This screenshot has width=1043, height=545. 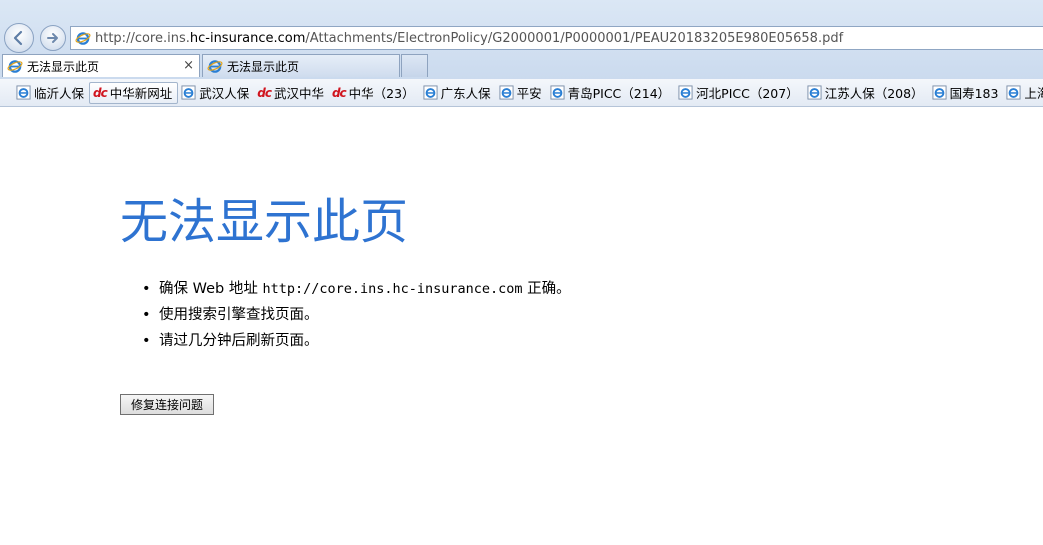 I want to click on favorite-link: dc 中华新网址, so click(x=134, y=92).